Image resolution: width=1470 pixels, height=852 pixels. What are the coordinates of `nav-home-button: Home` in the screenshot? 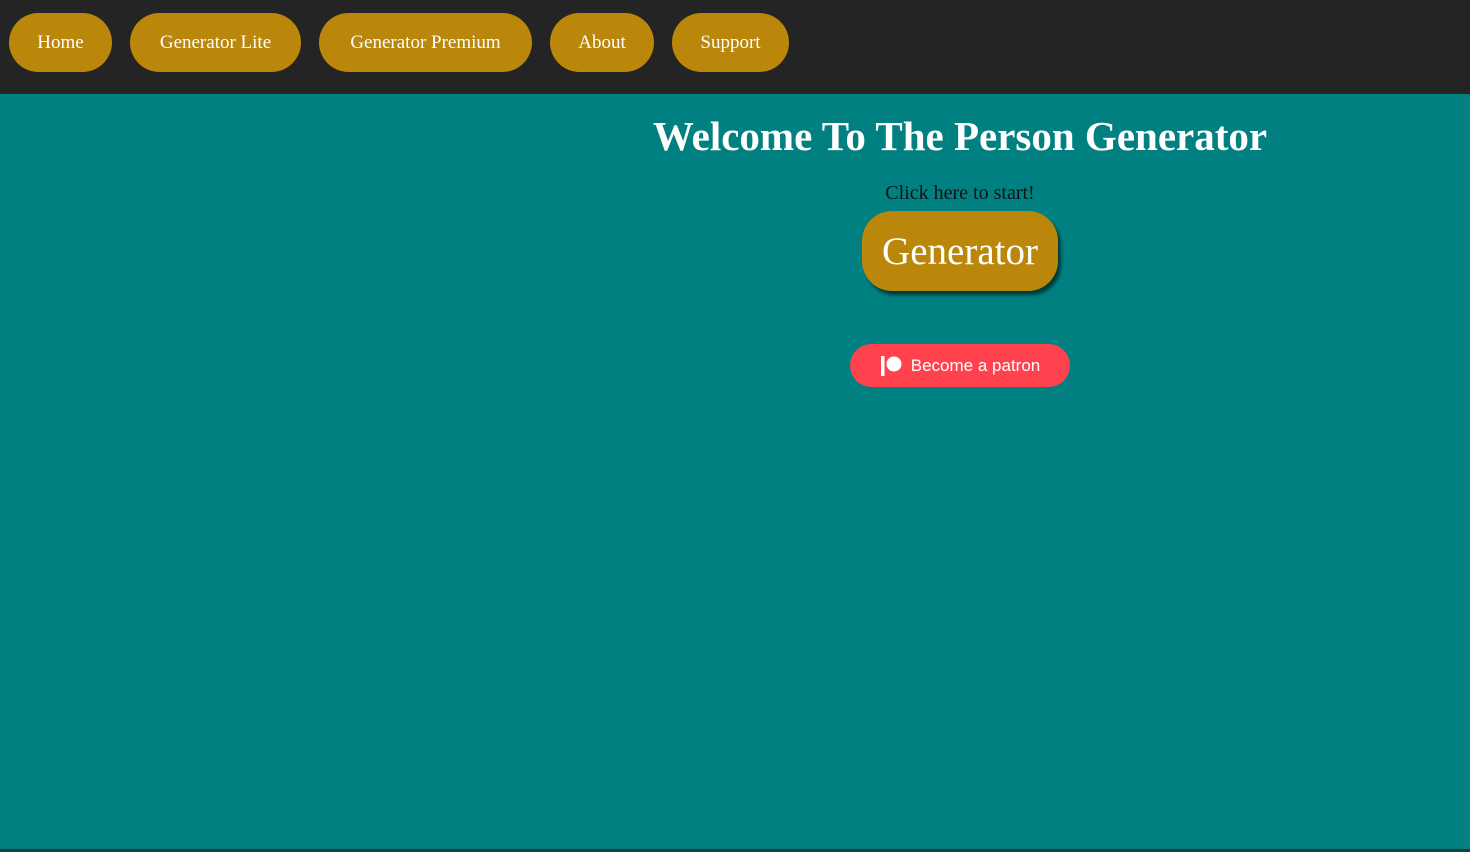 It's located at (60, 42).